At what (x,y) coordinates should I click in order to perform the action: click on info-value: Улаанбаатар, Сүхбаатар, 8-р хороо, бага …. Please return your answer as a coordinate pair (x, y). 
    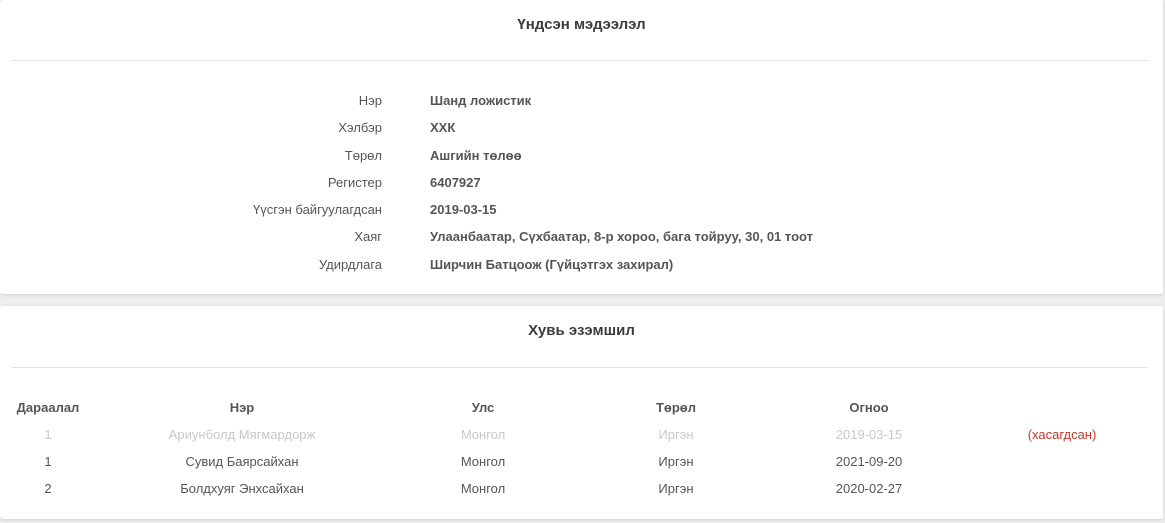
    Looking at the image, I should click on (622, 236).